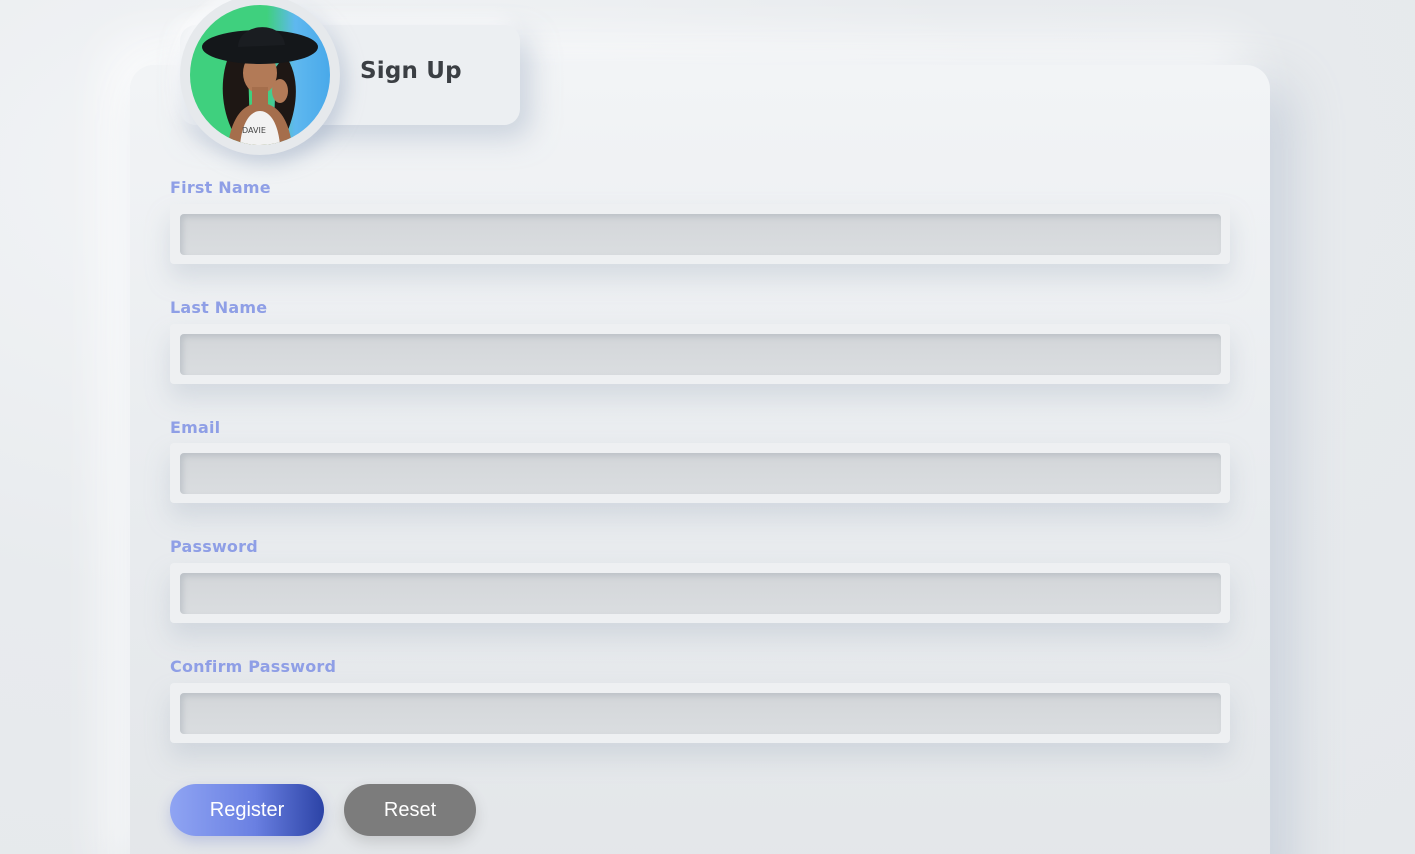  I want to click on first-name-field-wrapper, so click(700, 234).